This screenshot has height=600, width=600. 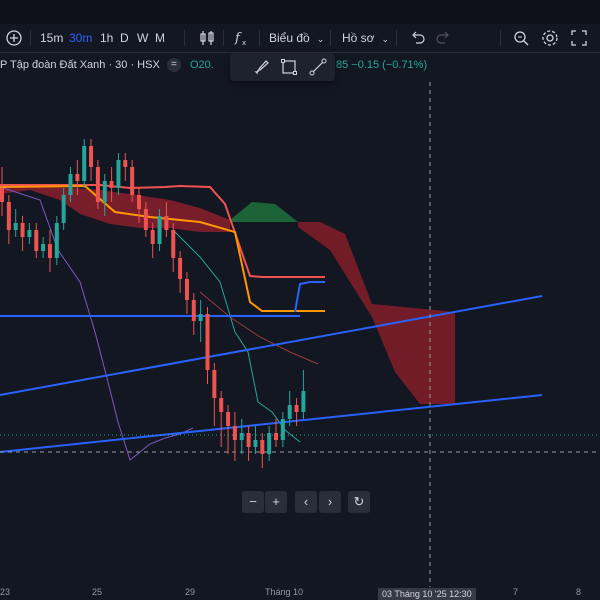 What do you see at coordinates (289, 38) in the screenshot?
I see `chart-menu-label: Biểu đồ` at bounding box center [289, 38].